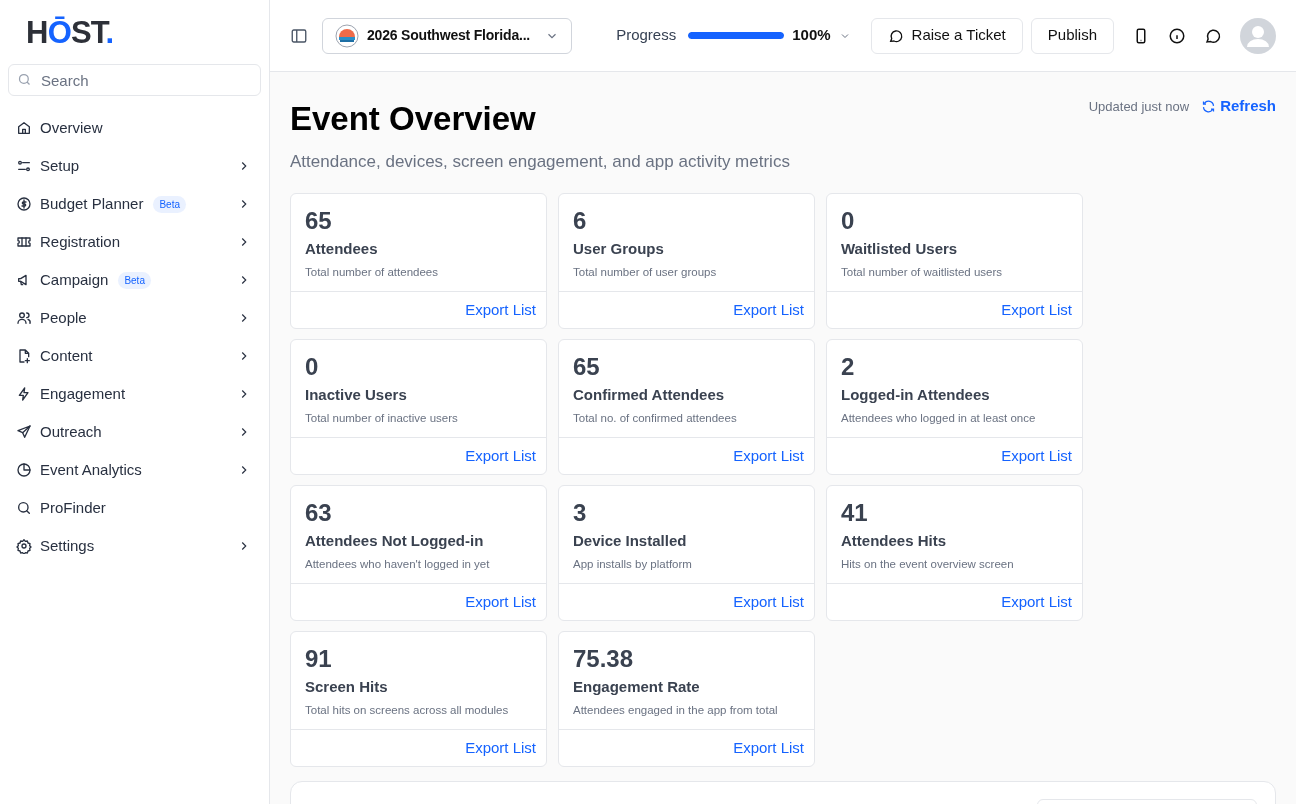  What do you see at coordinates (92, 203) in the screenshot?
I see `sidebar-label: Budget Planner` at bounding box center [92, 203].